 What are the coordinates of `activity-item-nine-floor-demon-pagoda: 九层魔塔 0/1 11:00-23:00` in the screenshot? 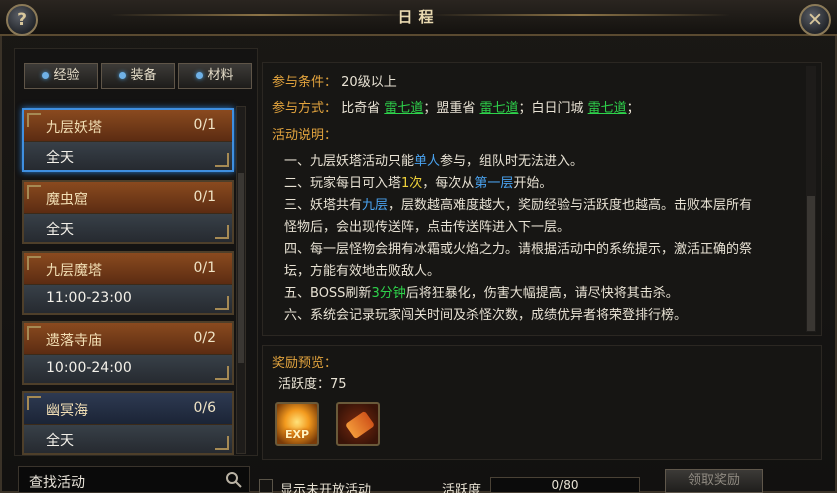 It's located at (128, 283).